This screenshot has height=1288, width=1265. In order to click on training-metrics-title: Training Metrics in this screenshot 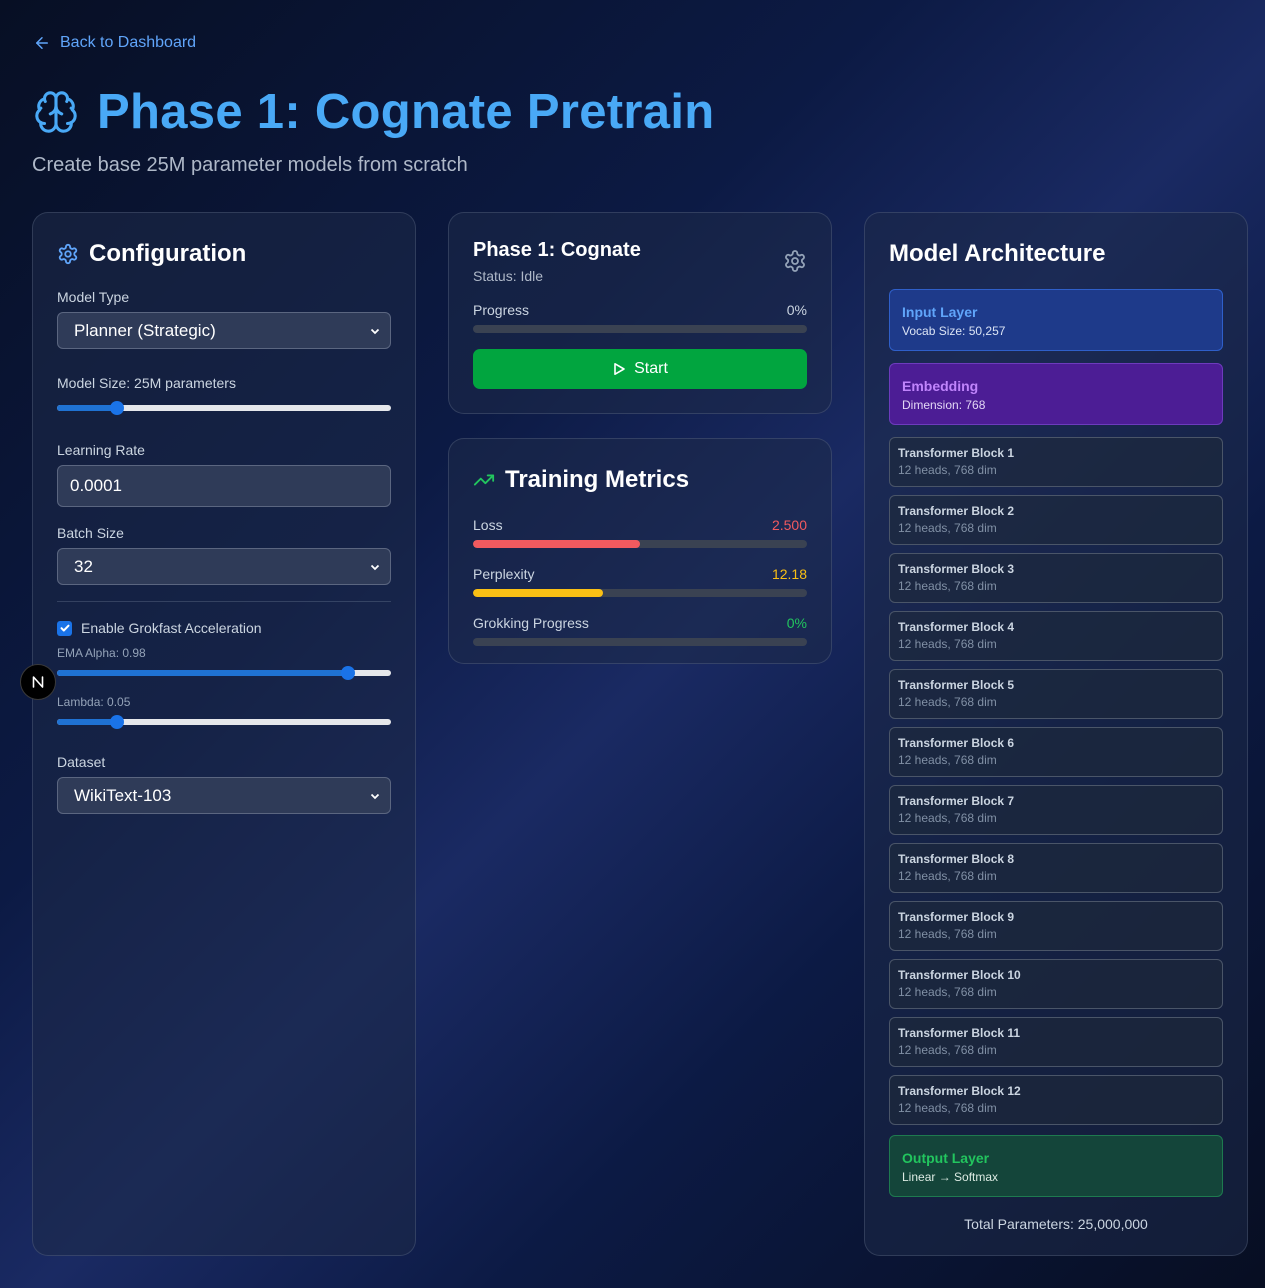, I will do `click(597, 479)`.